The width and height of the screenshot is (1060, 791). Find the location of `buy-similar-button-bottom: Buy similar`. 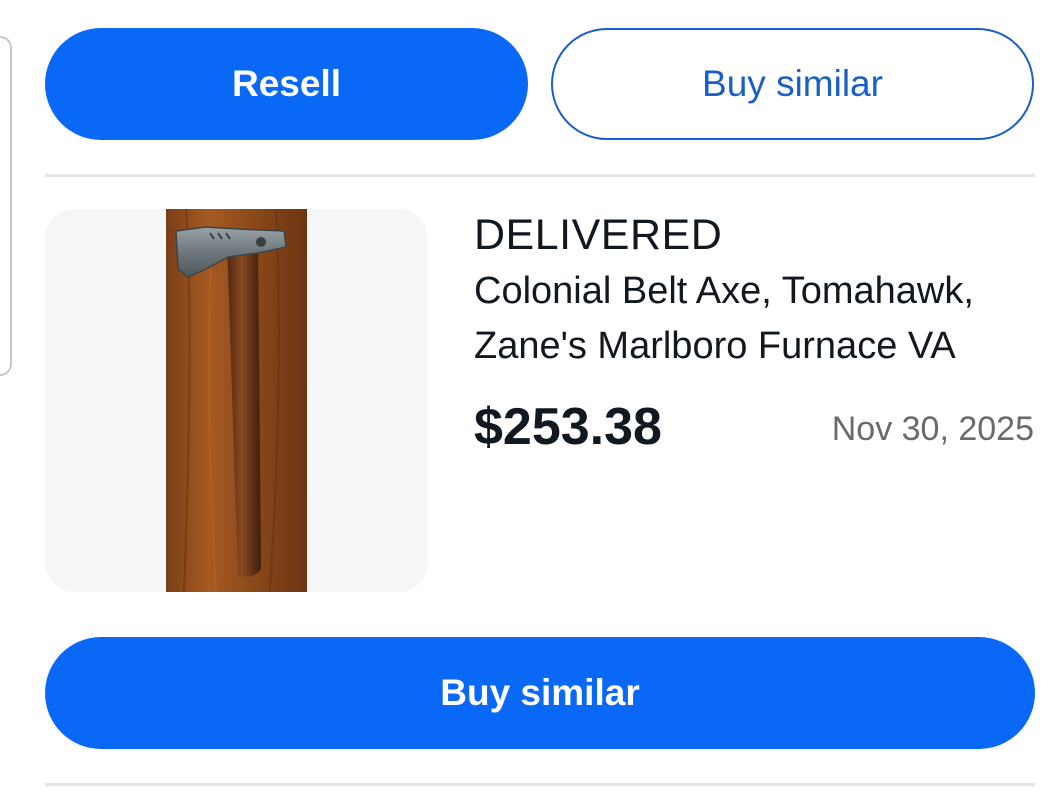

buy-similar-button-bottom: Buy similar is located at coordinates (540, 693).